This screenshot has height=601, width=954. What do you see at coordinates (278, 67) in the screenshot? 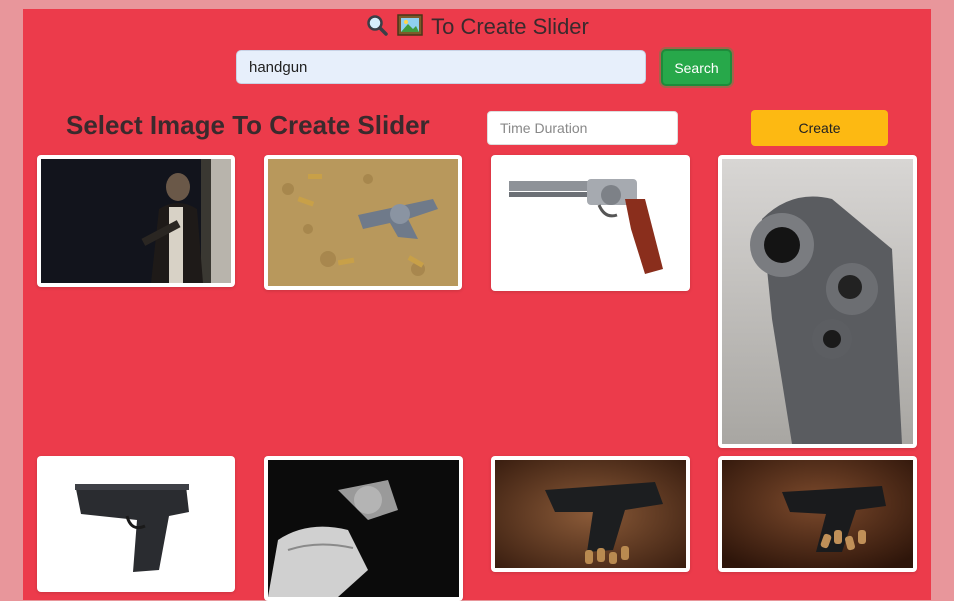
I see `search-input-value: handgun` at bounding box center [278, 67].